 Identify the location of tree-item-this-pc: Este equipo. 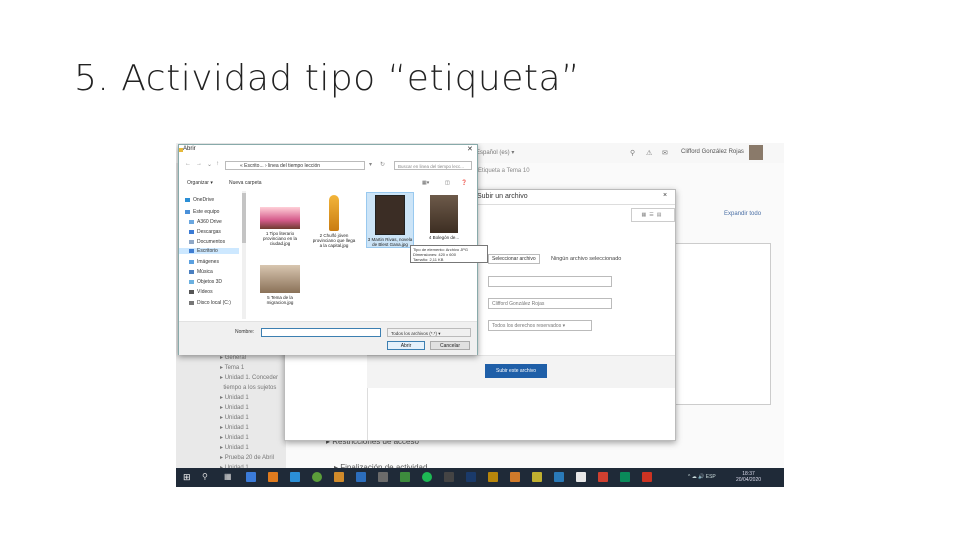
(202, 212).